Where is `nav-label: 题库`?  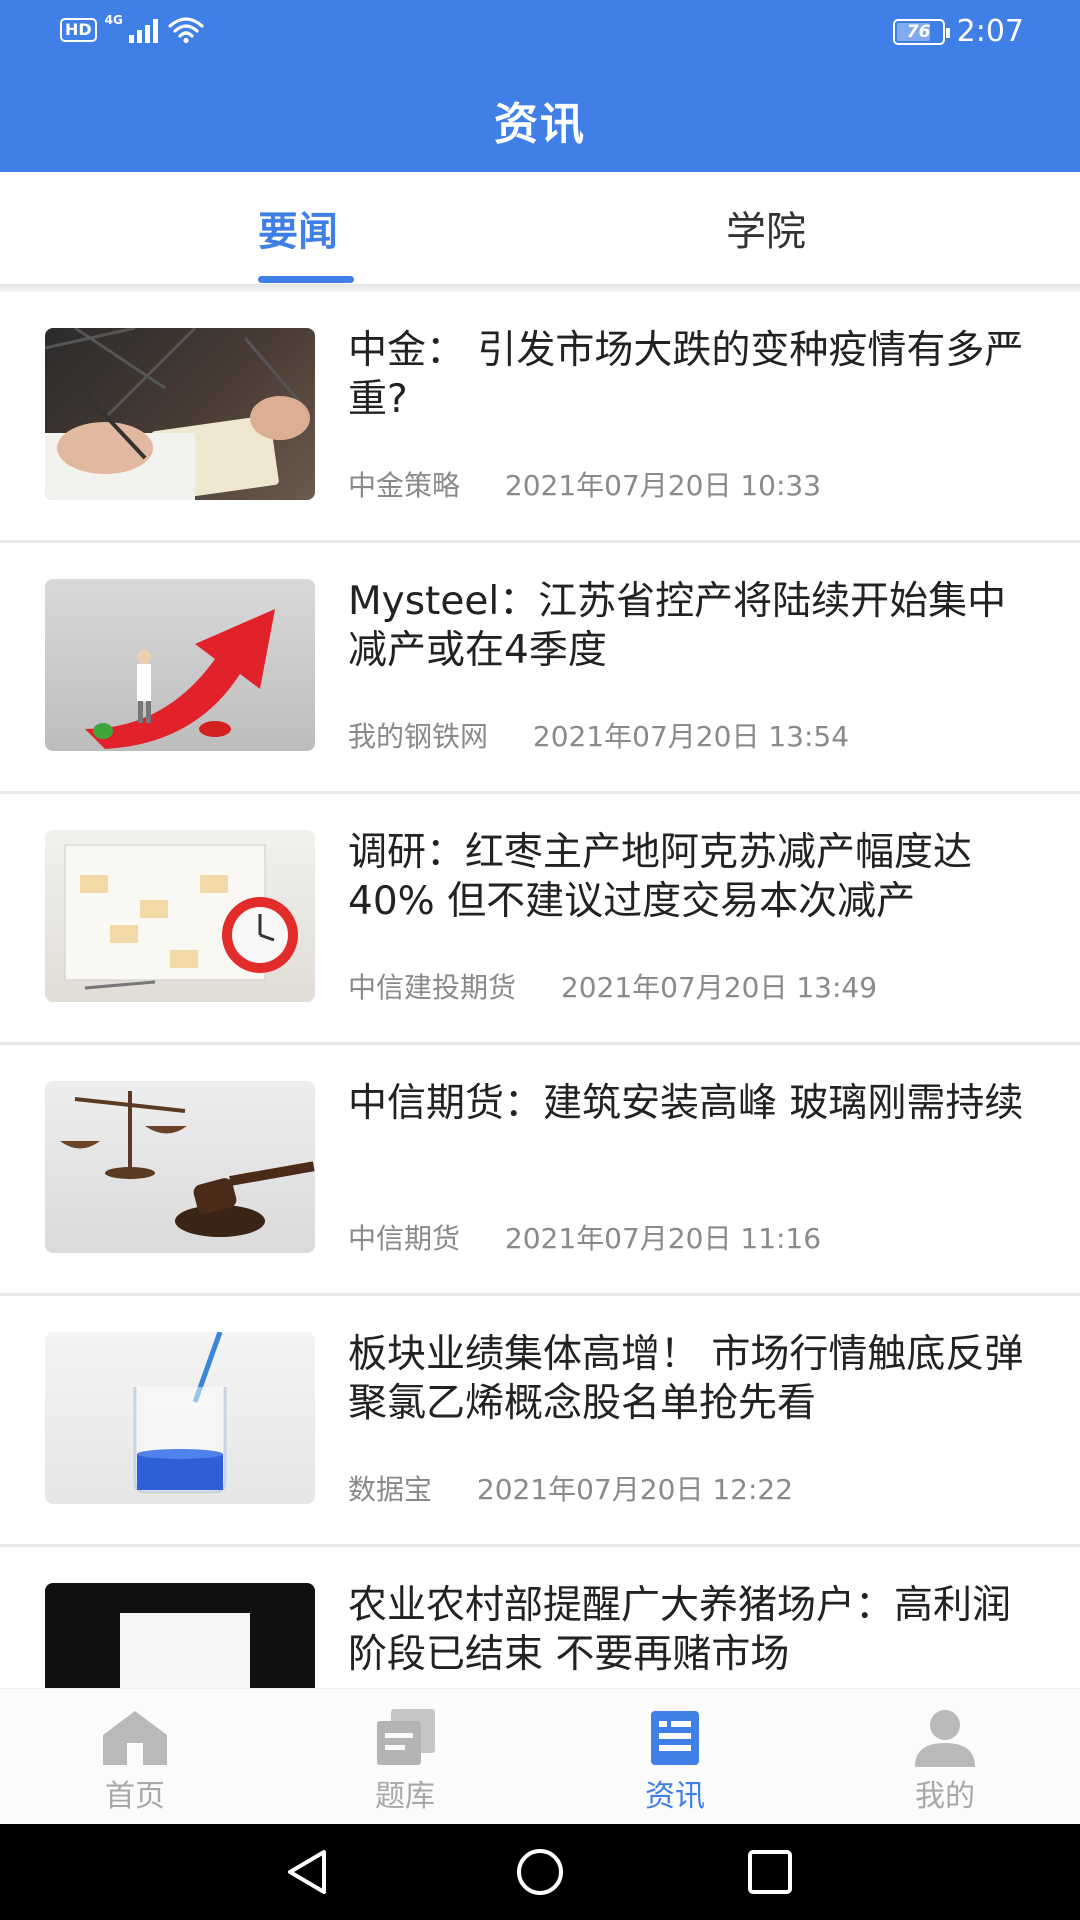 nav-label: 题库 is located at coordinates (405, 1796).